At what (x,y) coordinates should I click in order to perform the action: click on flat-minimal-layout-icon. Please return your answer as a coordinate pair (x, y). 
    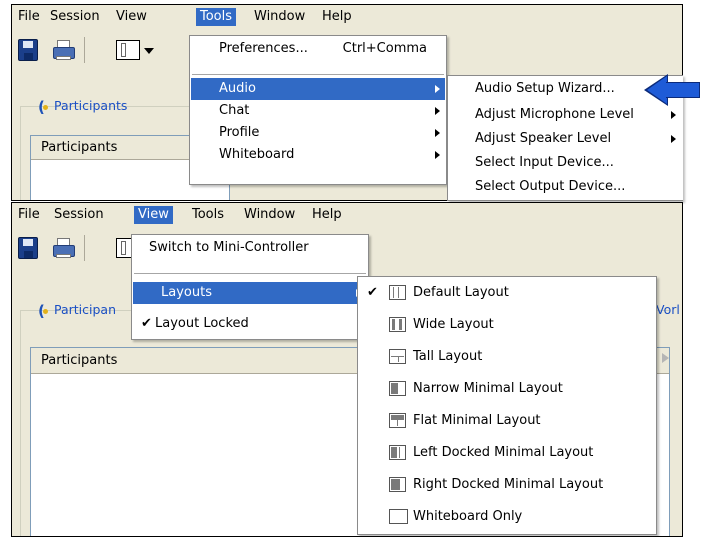
    Looking at the image, I should click on (397, 420).